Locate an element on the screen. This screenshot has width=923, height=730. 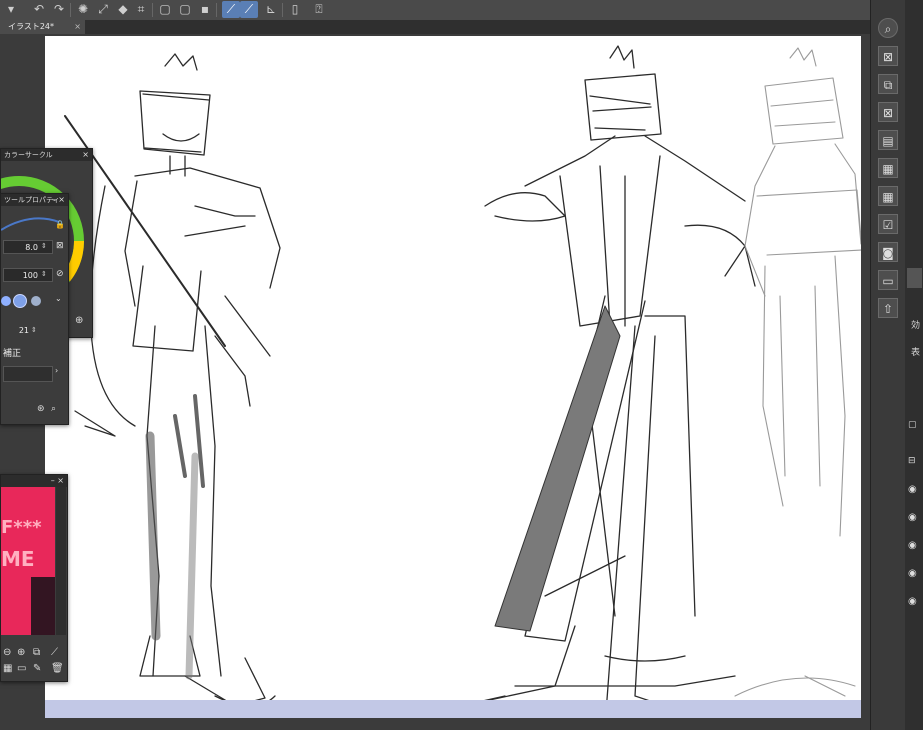
fill-icon: ◆ is located at coordinates (123, 9).